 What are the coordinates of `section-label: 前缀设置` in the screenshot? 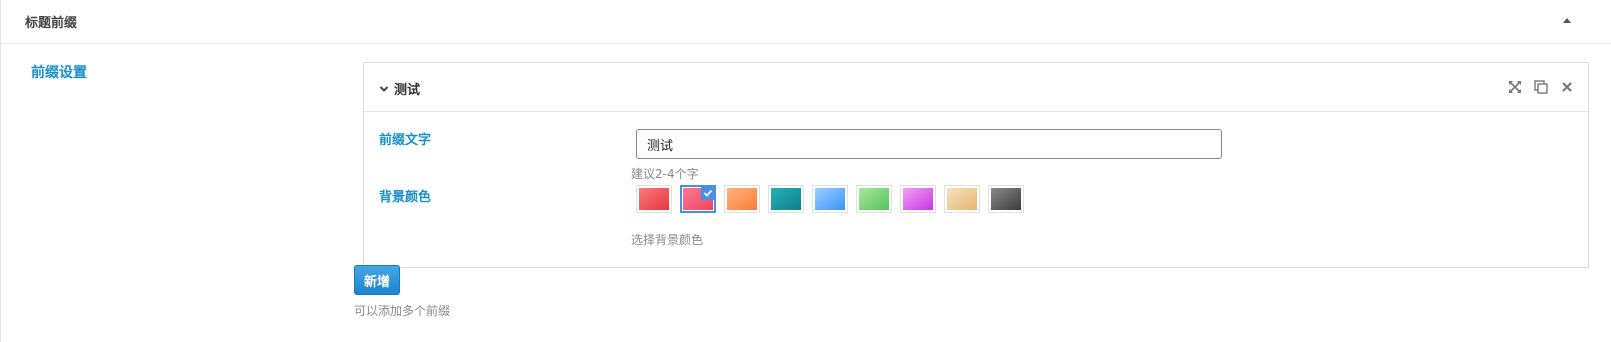 It's located at (59, 73).